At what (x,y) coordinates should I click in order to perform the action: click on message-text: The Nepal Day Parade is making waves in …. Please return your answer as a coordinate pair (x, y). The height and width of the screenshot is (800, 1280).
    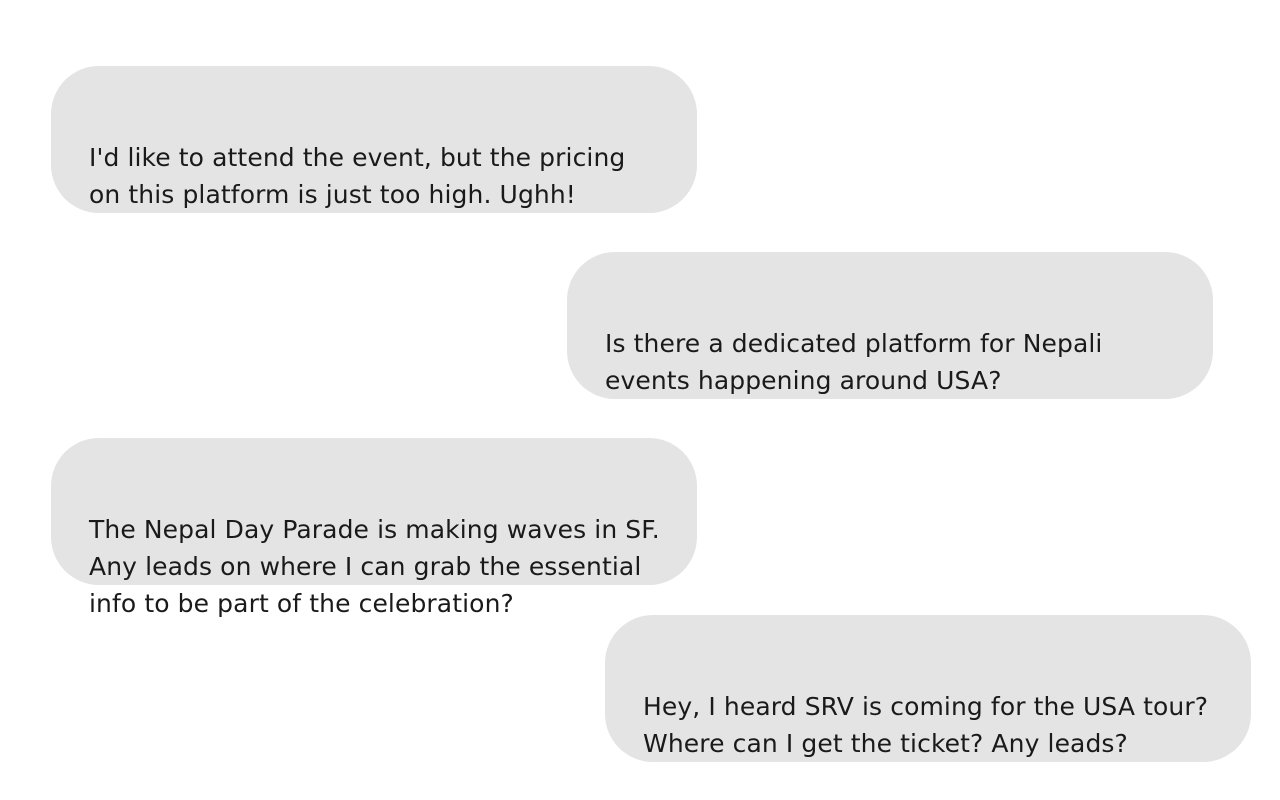
    Looking at the image, I should click on (374, 566).